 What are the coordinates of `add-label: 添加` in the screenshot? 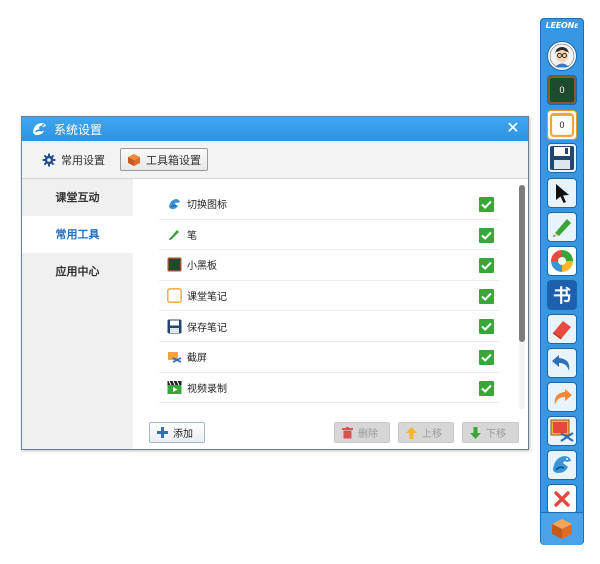 It's located at (183, 434).